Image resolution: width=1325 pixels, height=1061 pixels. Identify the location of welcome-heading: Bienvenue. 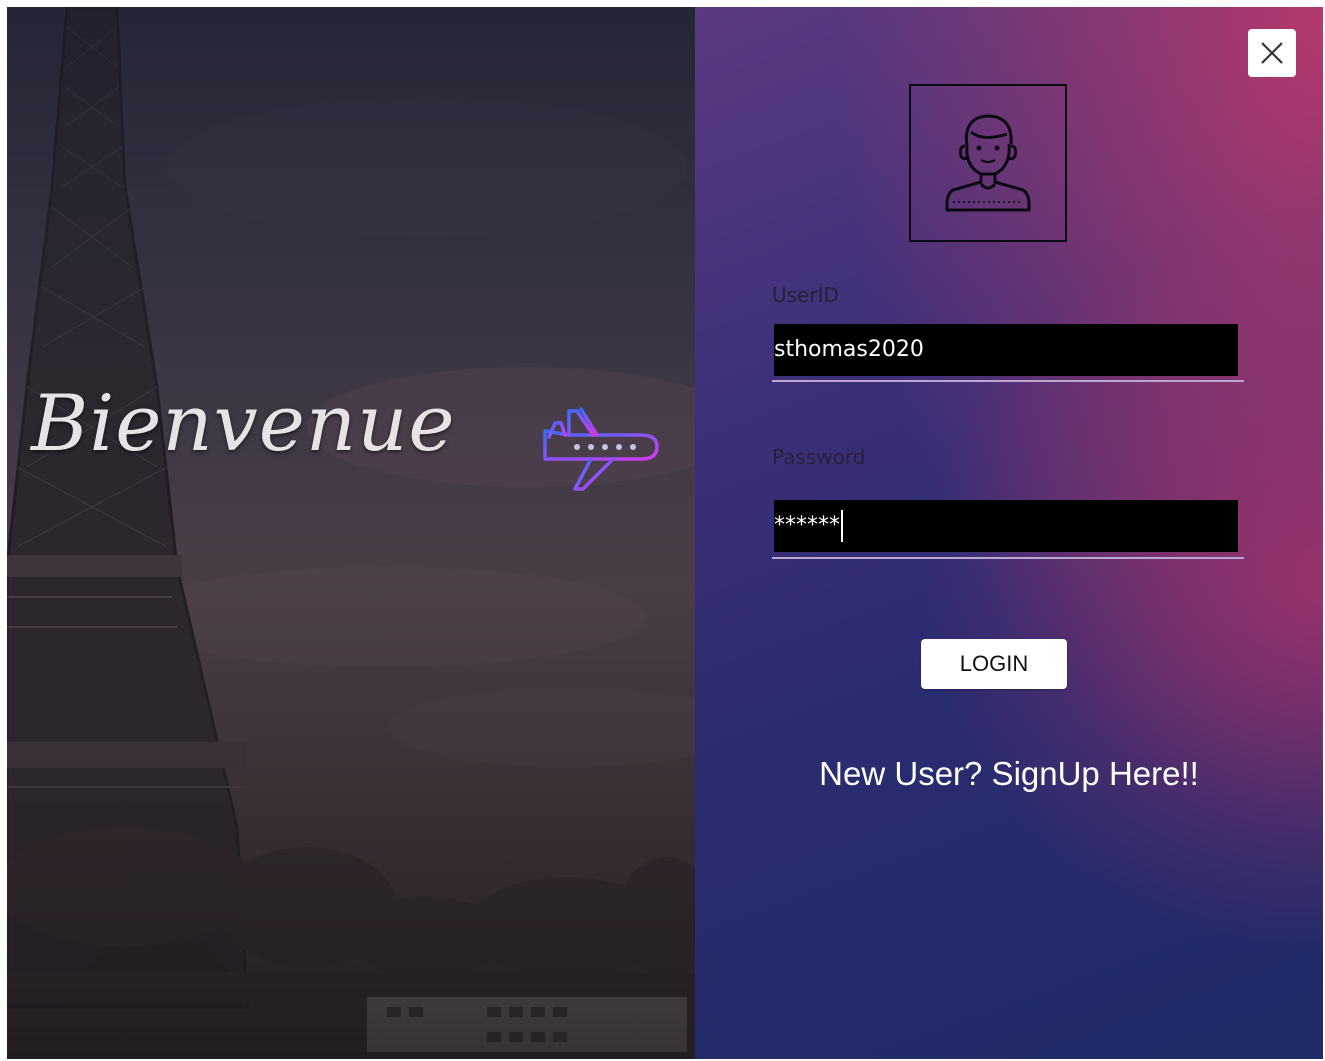
(243, 424).